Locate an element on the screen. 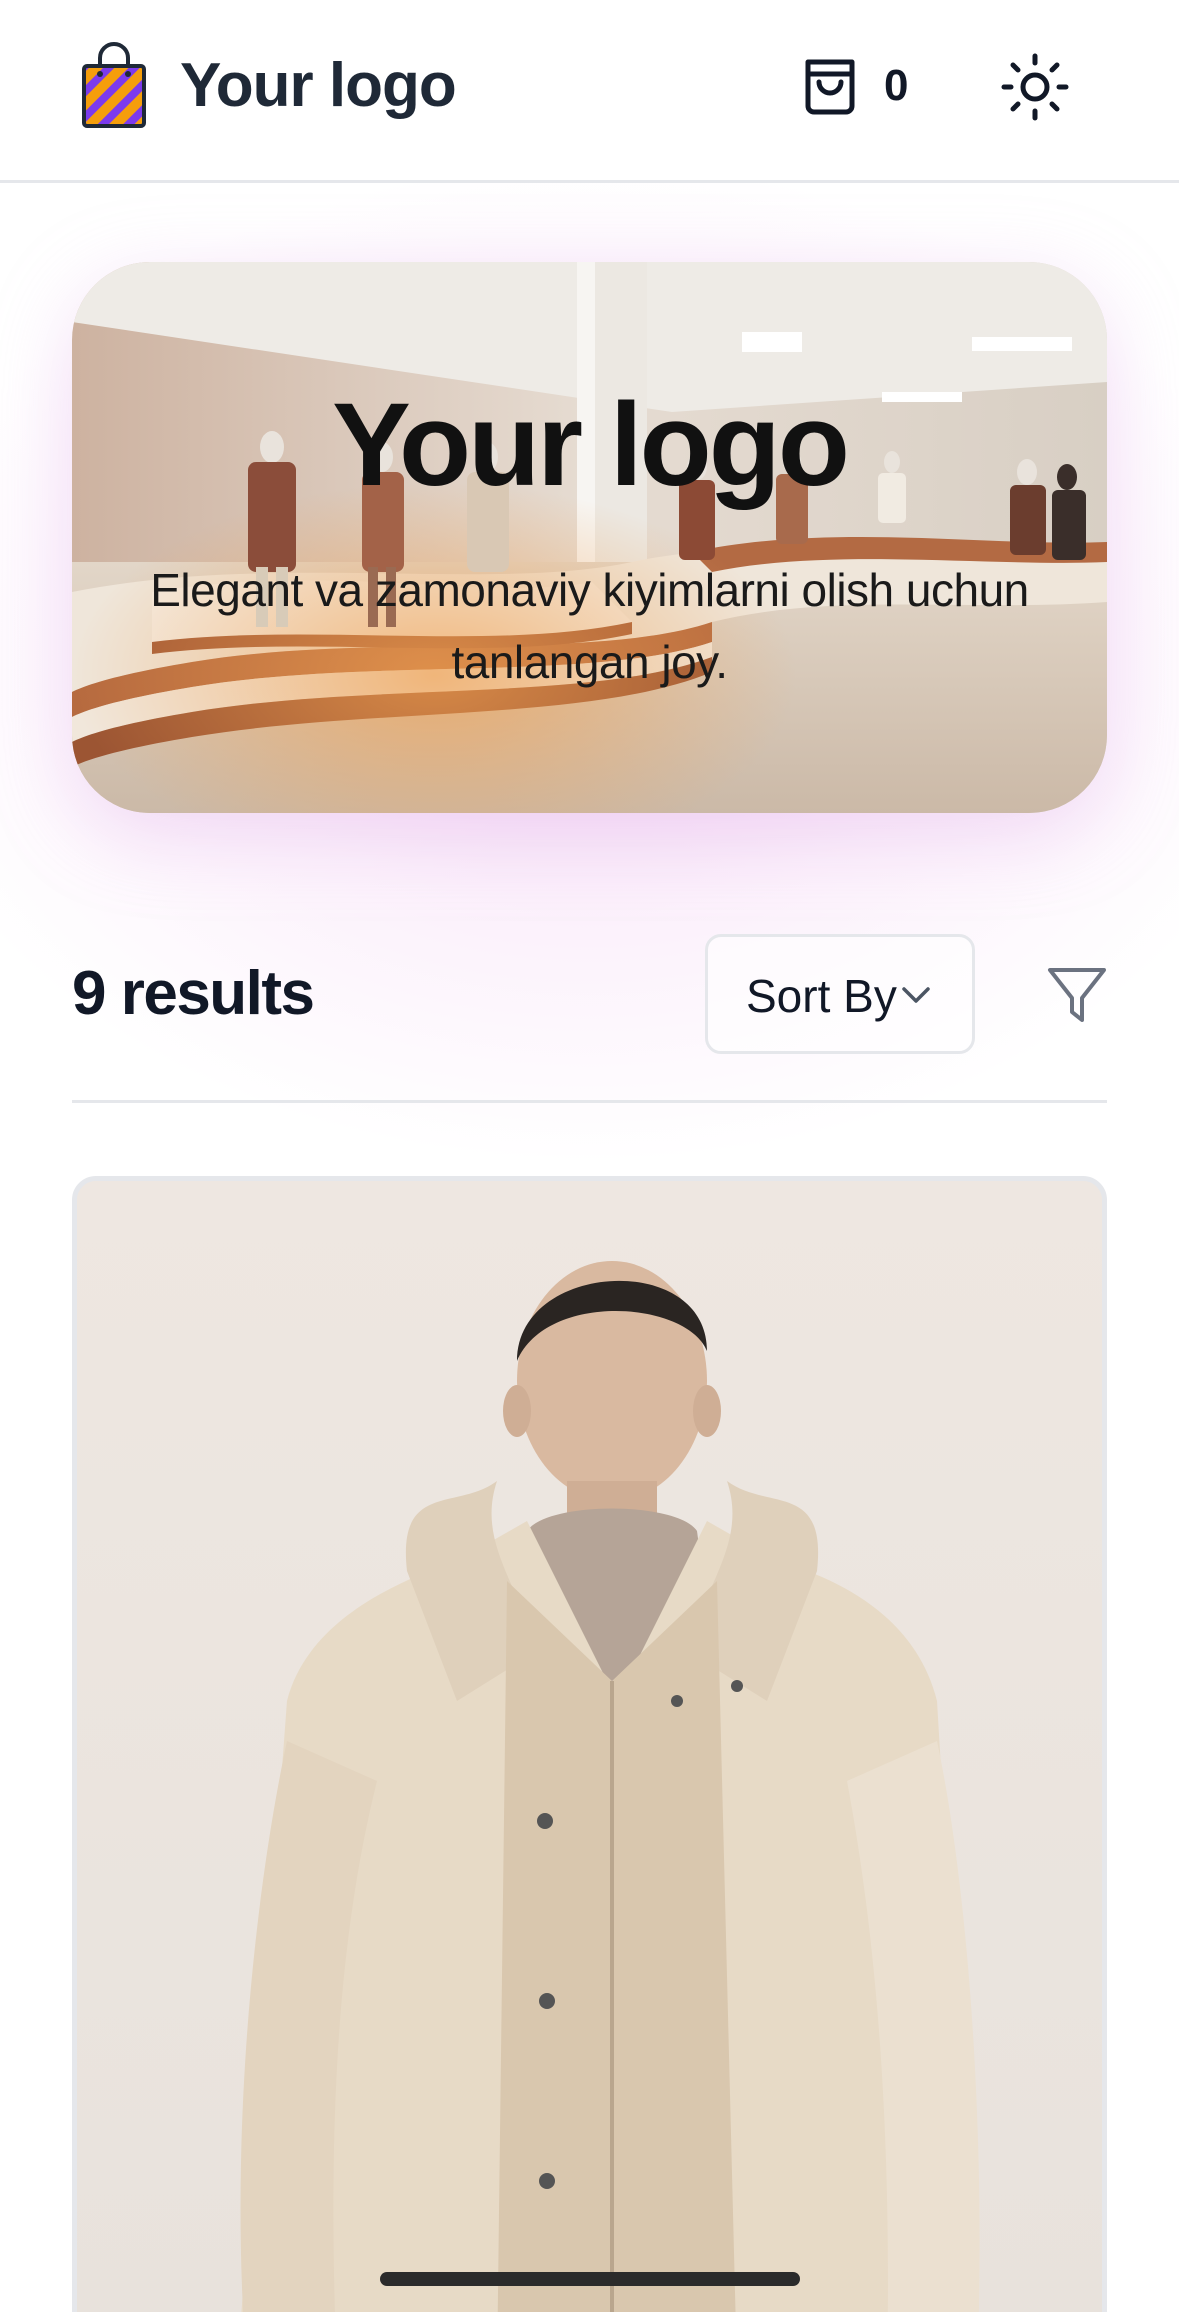 The width and height of the screenshot is (1179, 2312). cart-button: 0 is located at coordinates (858, 90).